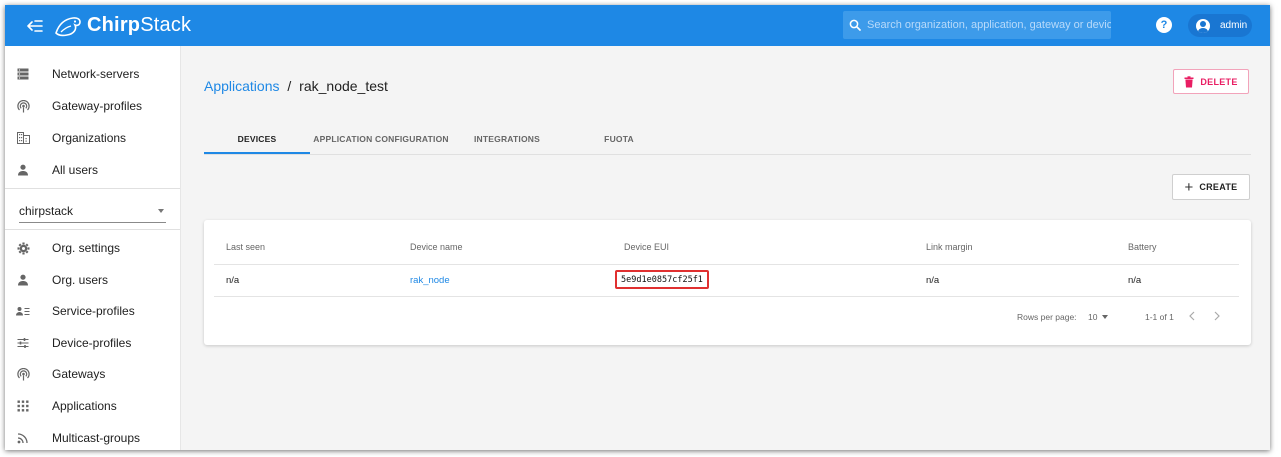 The image size is (1281, 457). Describe the element at coordinates (1189, 187) in the screenshot. I see `plus-icon: +` at that location.